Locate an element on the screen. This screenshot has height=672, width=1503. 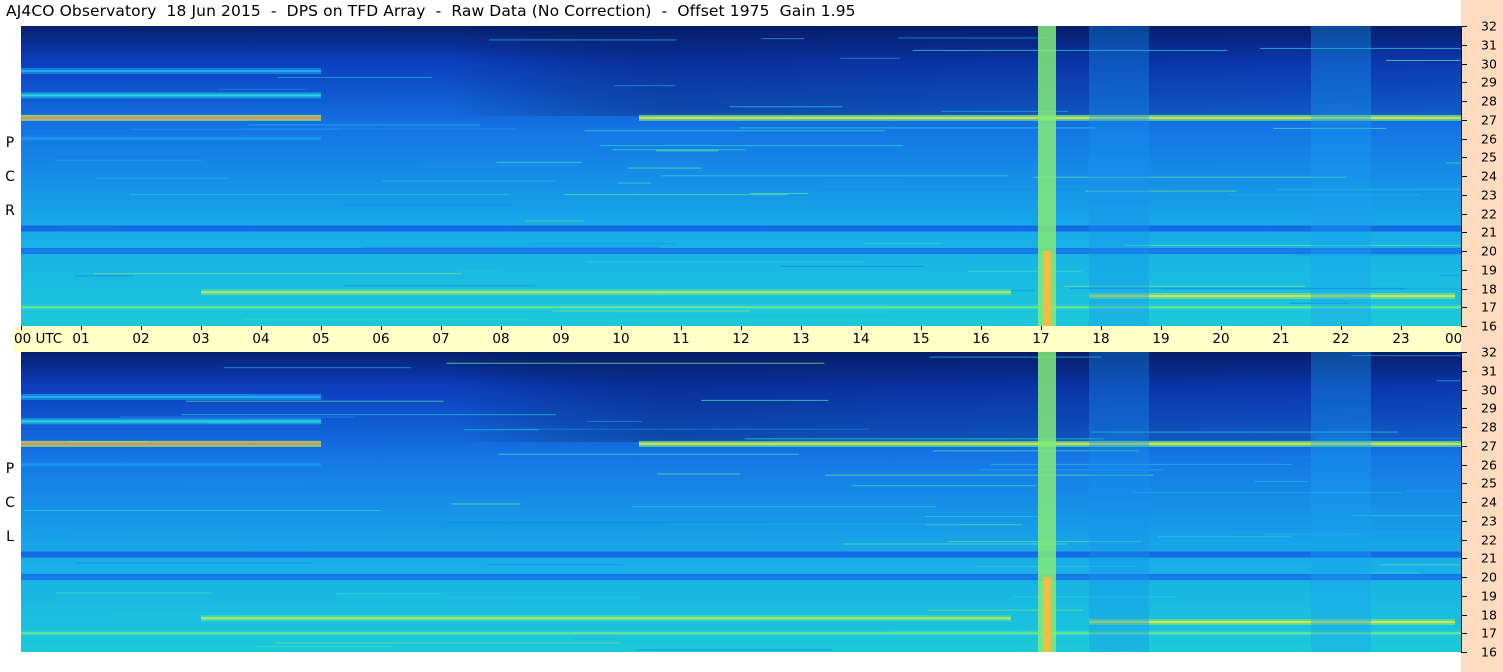
time-tick-label: 15 is located at coordinates (921, 339).